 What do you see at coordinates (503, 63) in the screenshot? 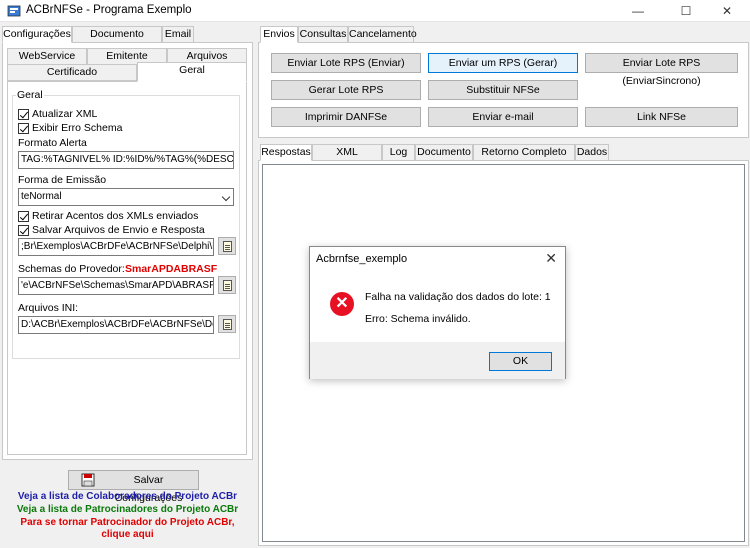
I see `enviar-um-rps-button: Enviar um RPS (Gerar)` at bounding box center [503, 63].